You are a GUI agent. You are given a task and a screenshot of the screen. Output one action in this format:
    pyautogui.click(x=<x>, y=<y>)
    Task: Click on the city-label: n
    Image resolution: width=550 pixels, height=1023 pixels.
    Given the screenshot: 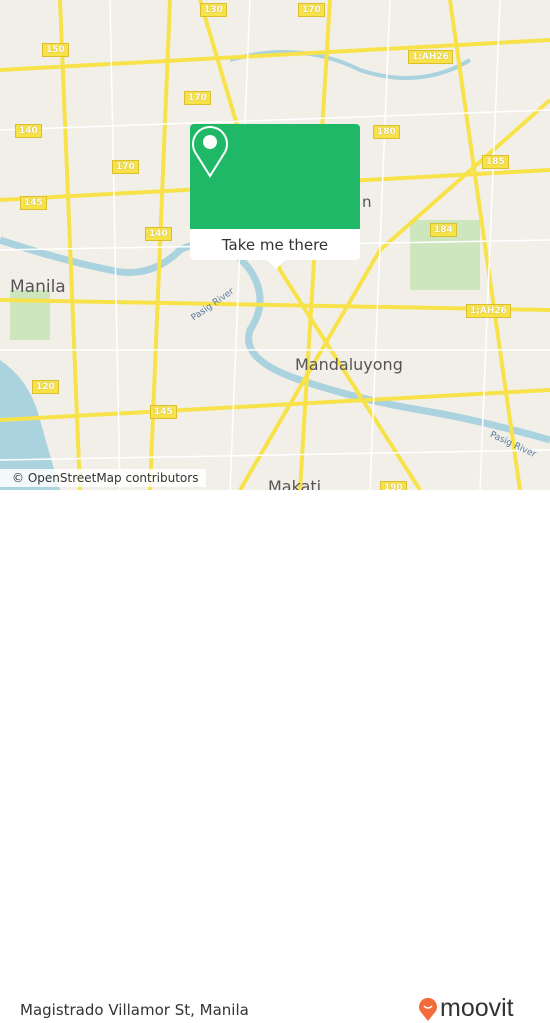 What is the action you would take?
    pyautogui.click(x=367, y=202)
    